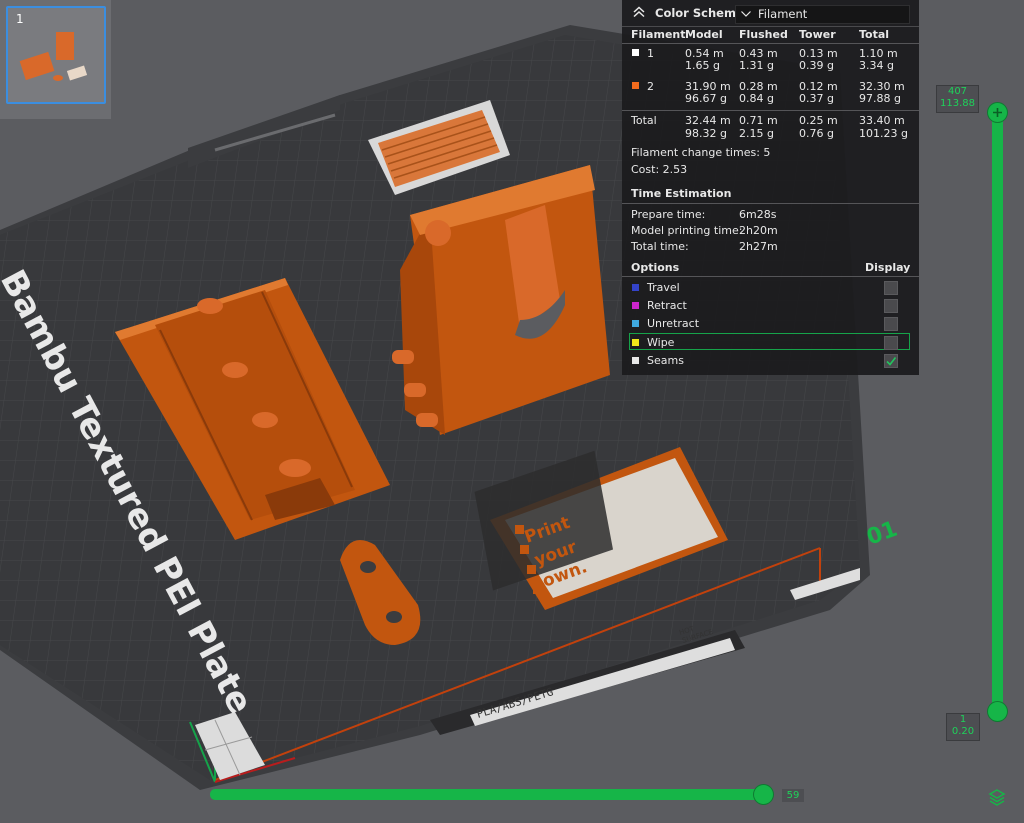 The image size is (1024, 823). I want to click on model-print-time-label: Model printing time:, so click(687, 230).